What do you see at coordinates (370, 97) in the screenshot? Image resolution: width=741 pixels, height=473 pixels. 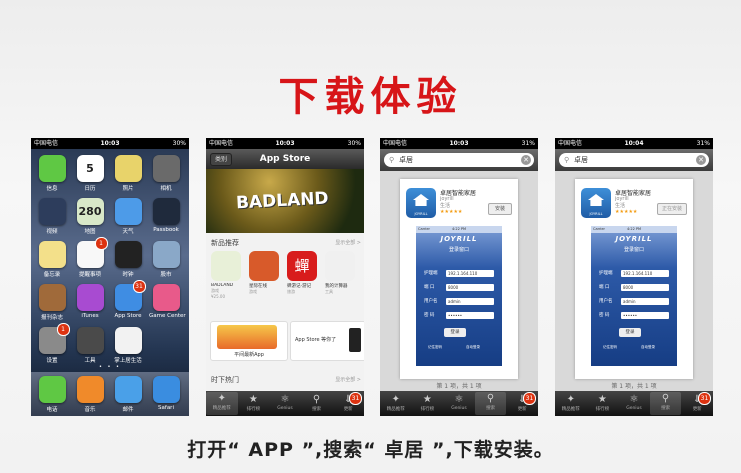 I see `page-title: 下载体验` at bounding box center [370, 97].